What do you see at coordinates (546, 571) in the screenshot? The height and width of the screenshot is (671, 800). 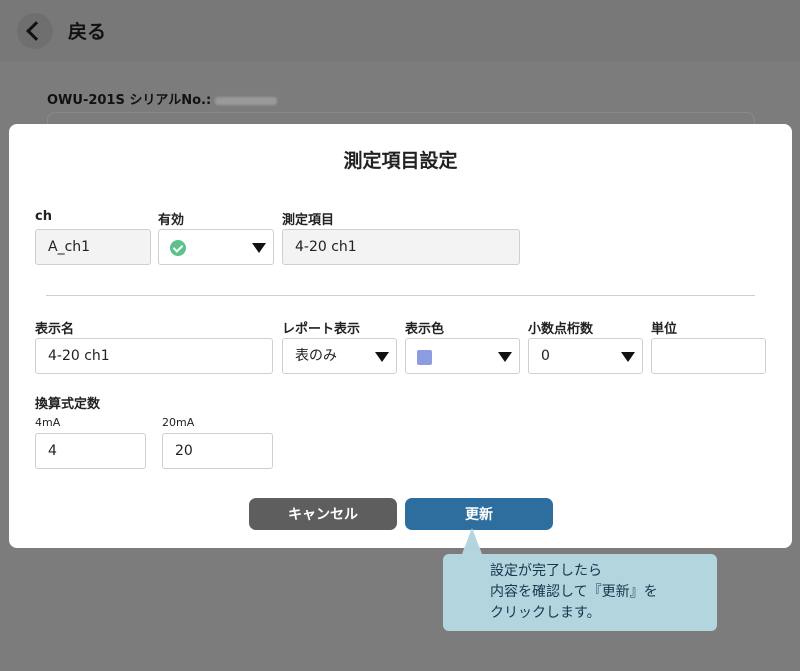 I see `callout-line: 設定が完了したら` at bounding box center [546, 571].